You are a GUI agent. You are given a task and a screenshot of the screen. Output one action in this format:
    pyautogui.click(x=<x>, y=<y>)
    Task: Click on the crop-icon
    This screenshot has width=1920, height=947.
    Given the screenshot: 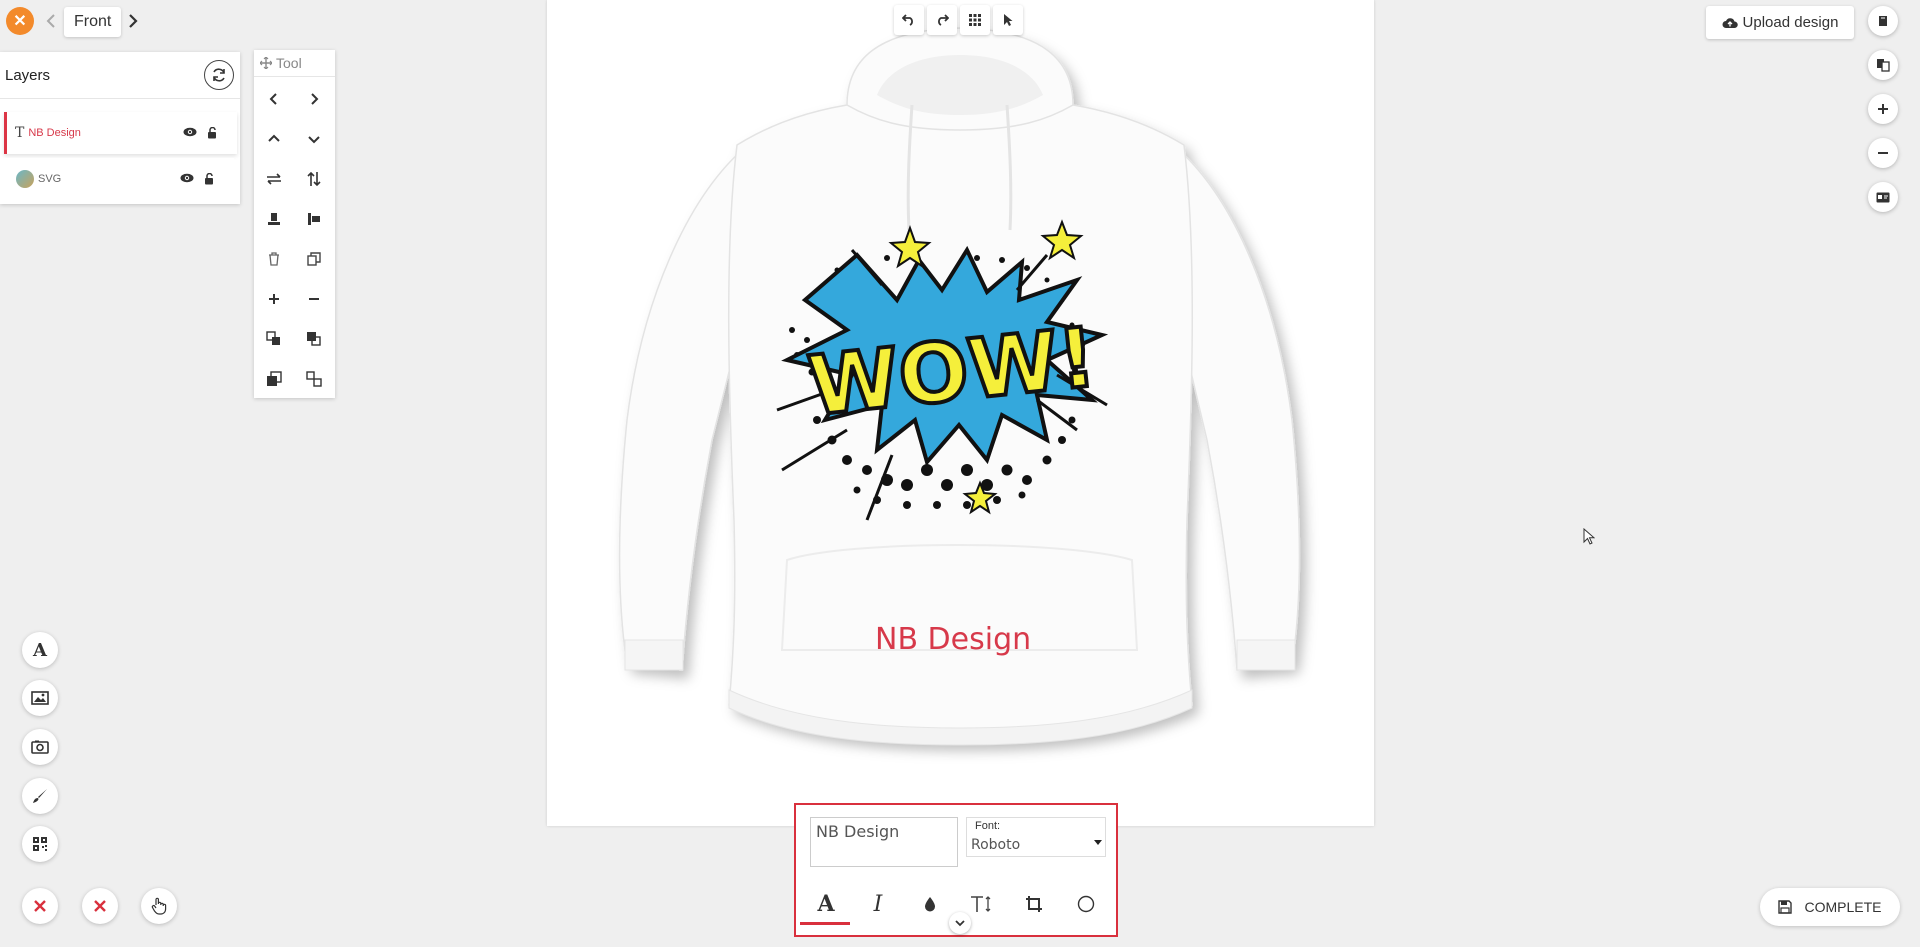 What is the action you would take?
    pyautogui.click(x=1034, y=904)
    